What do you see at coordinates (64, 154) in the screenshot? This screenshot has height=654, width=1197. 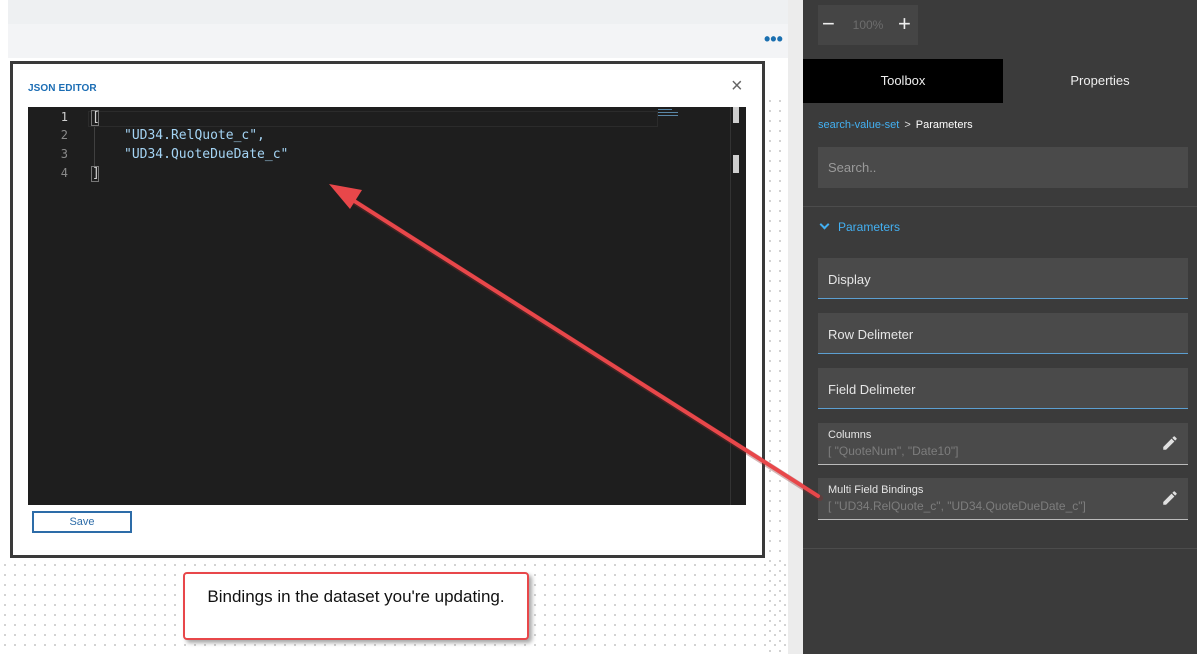 I see `line-number: 3` at bounding box center [64, 154].